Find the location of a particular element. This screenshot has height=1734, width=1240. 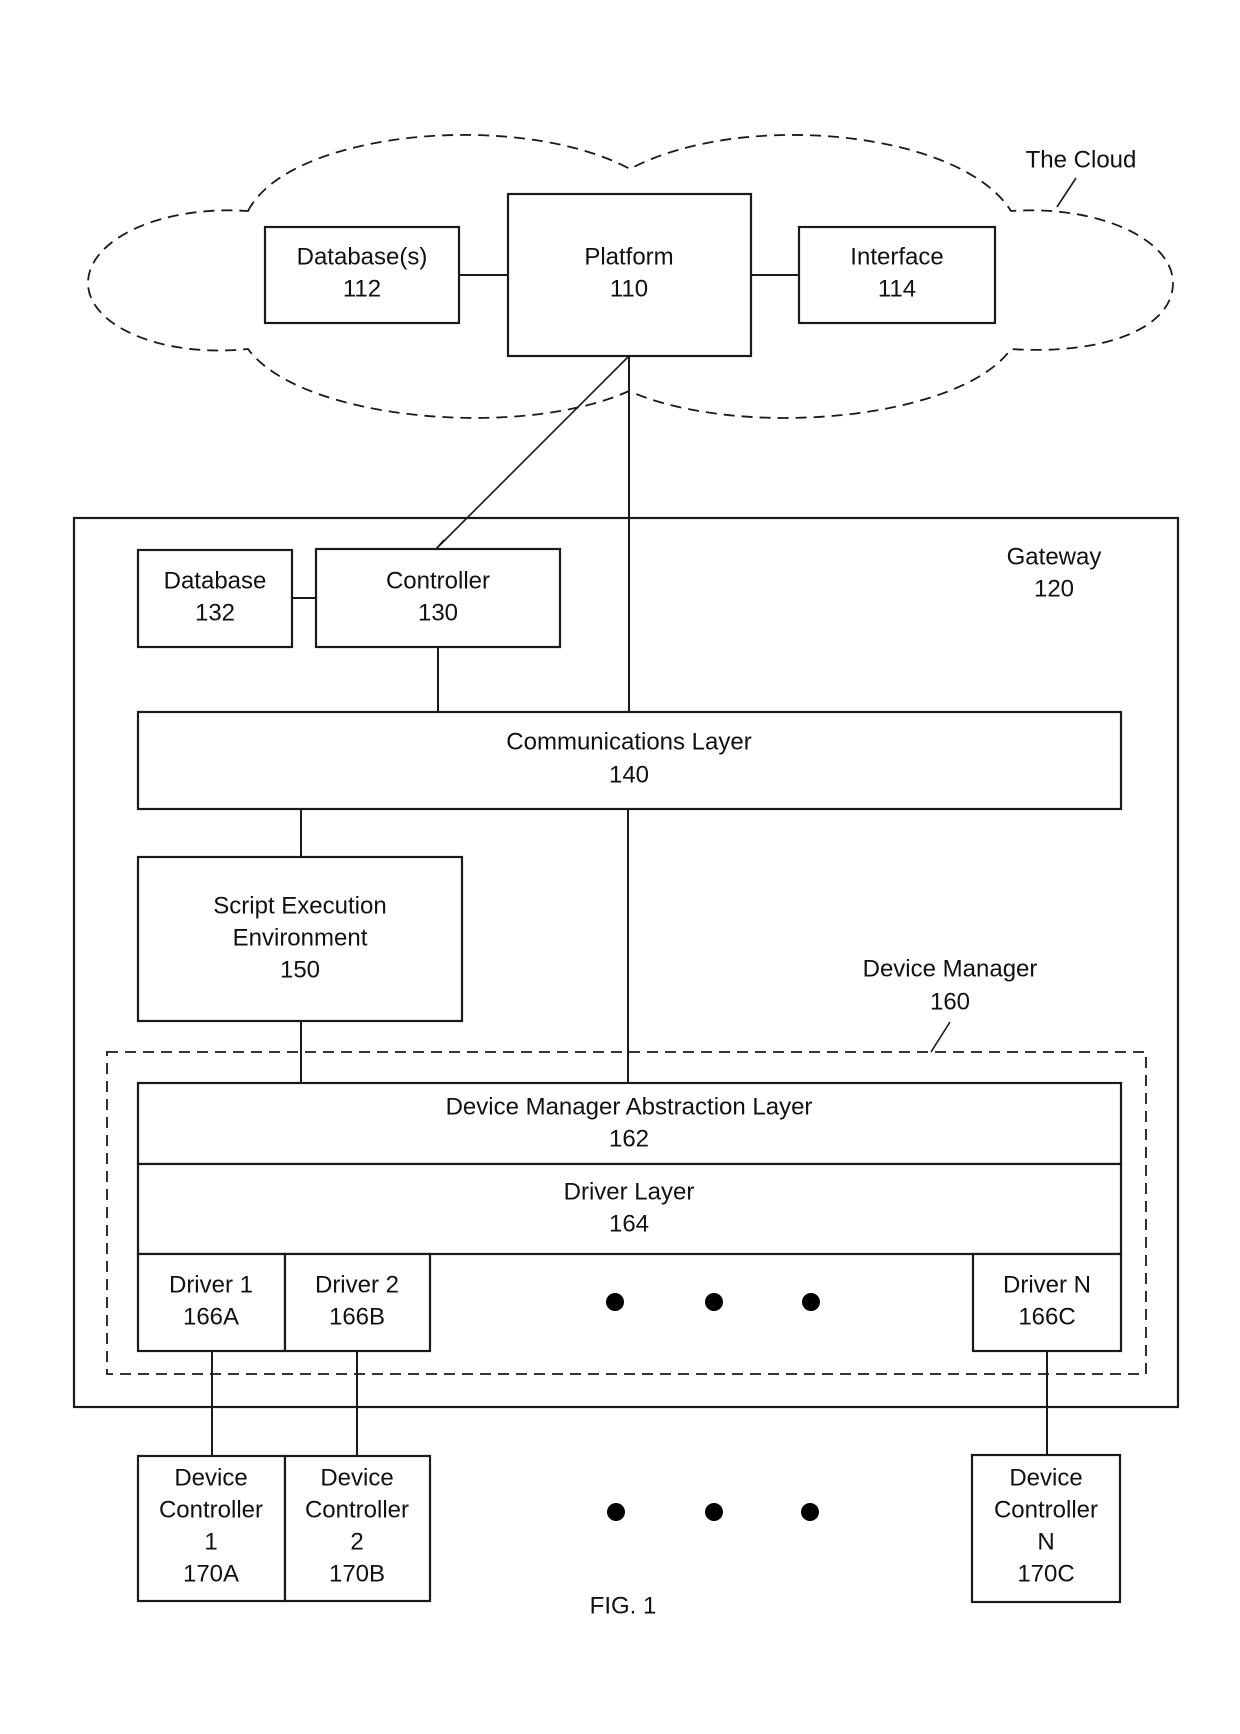

gateway-database-box: Database 132 is located at coordinates (215, 598).